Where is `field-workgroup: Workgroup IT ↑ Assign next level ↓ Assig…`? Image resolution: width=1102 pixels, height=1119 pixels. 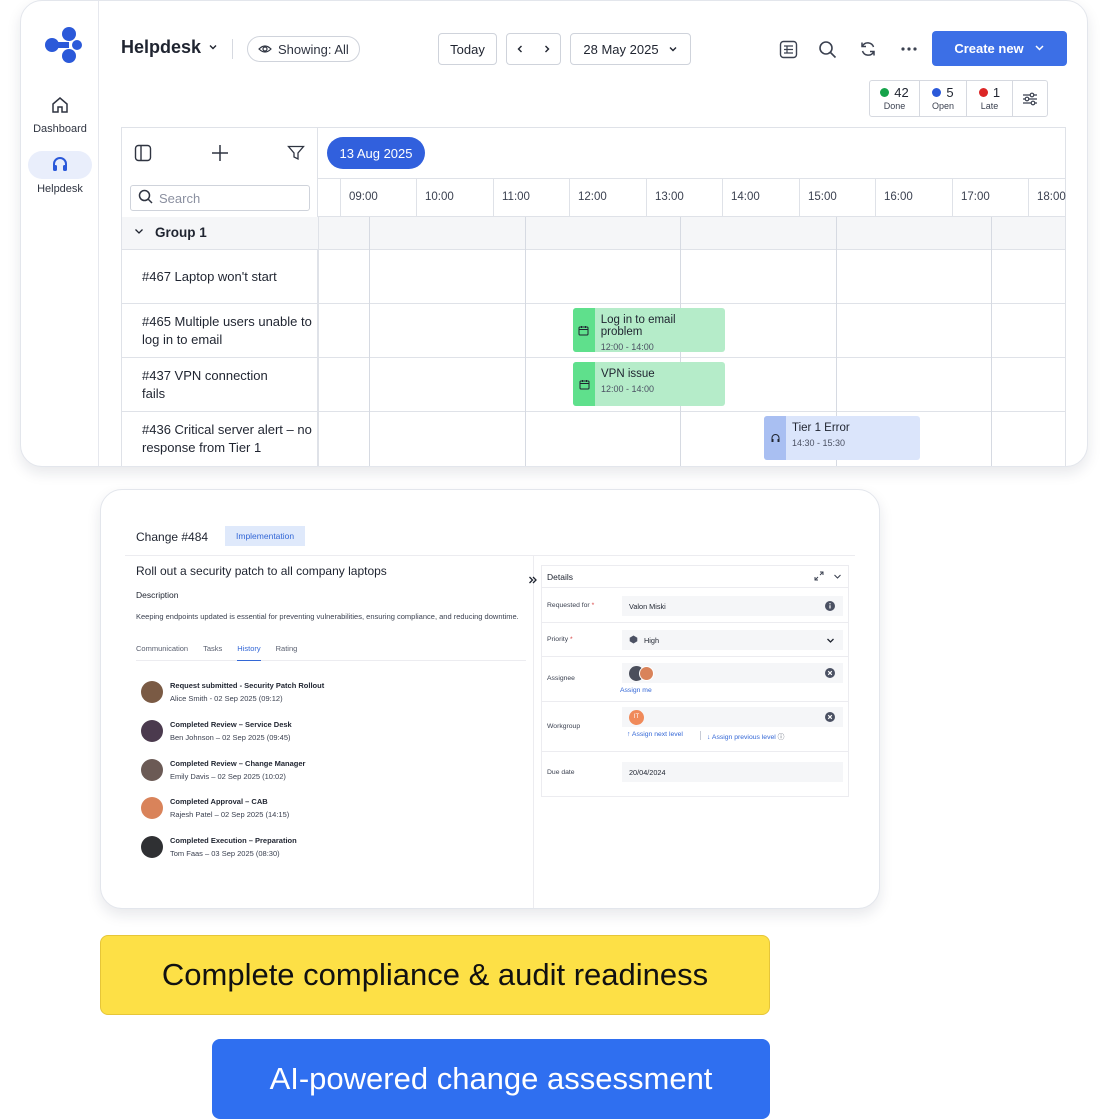
field-workgroup: Workgroup IT ↑ Assign next level ↓ Assig… is located at coordinates (695, 727).